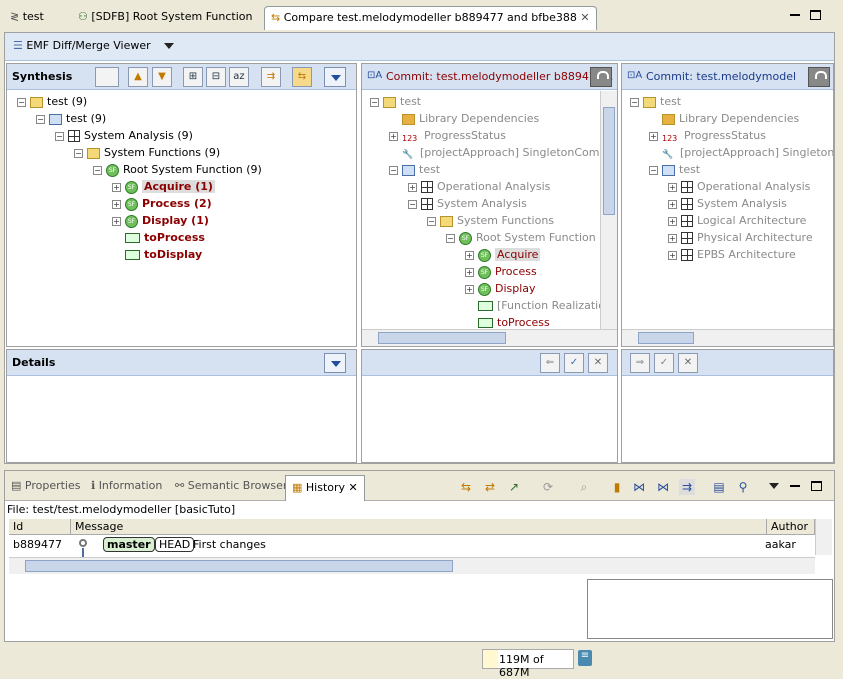 This screenshot has width=843, height=679. Describe the element at coordinates (501, 271) in the screenshot. I see `tree-item: + SF Process` at that location.